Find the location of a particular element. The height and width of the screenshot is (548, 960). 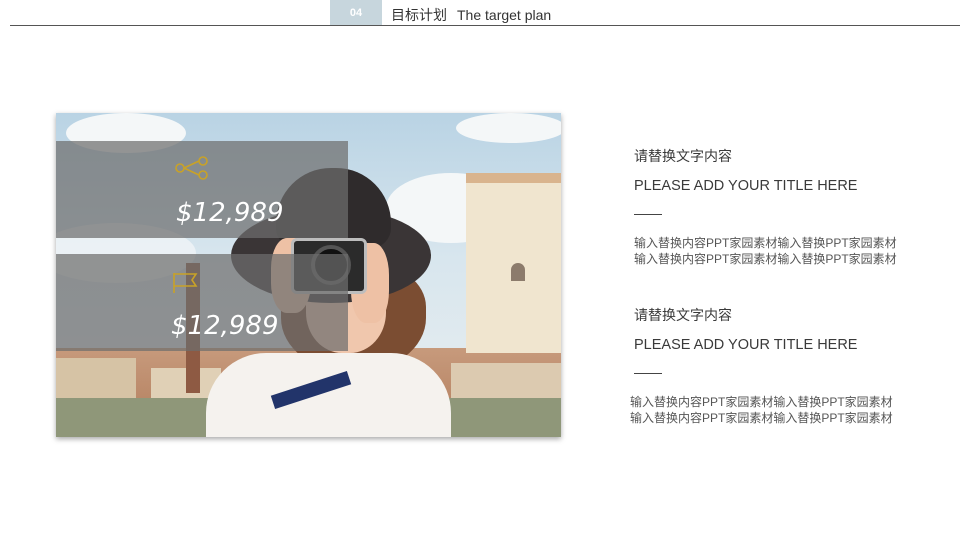

stat-card-1: $12,989 is located at coordinates (202, 189).